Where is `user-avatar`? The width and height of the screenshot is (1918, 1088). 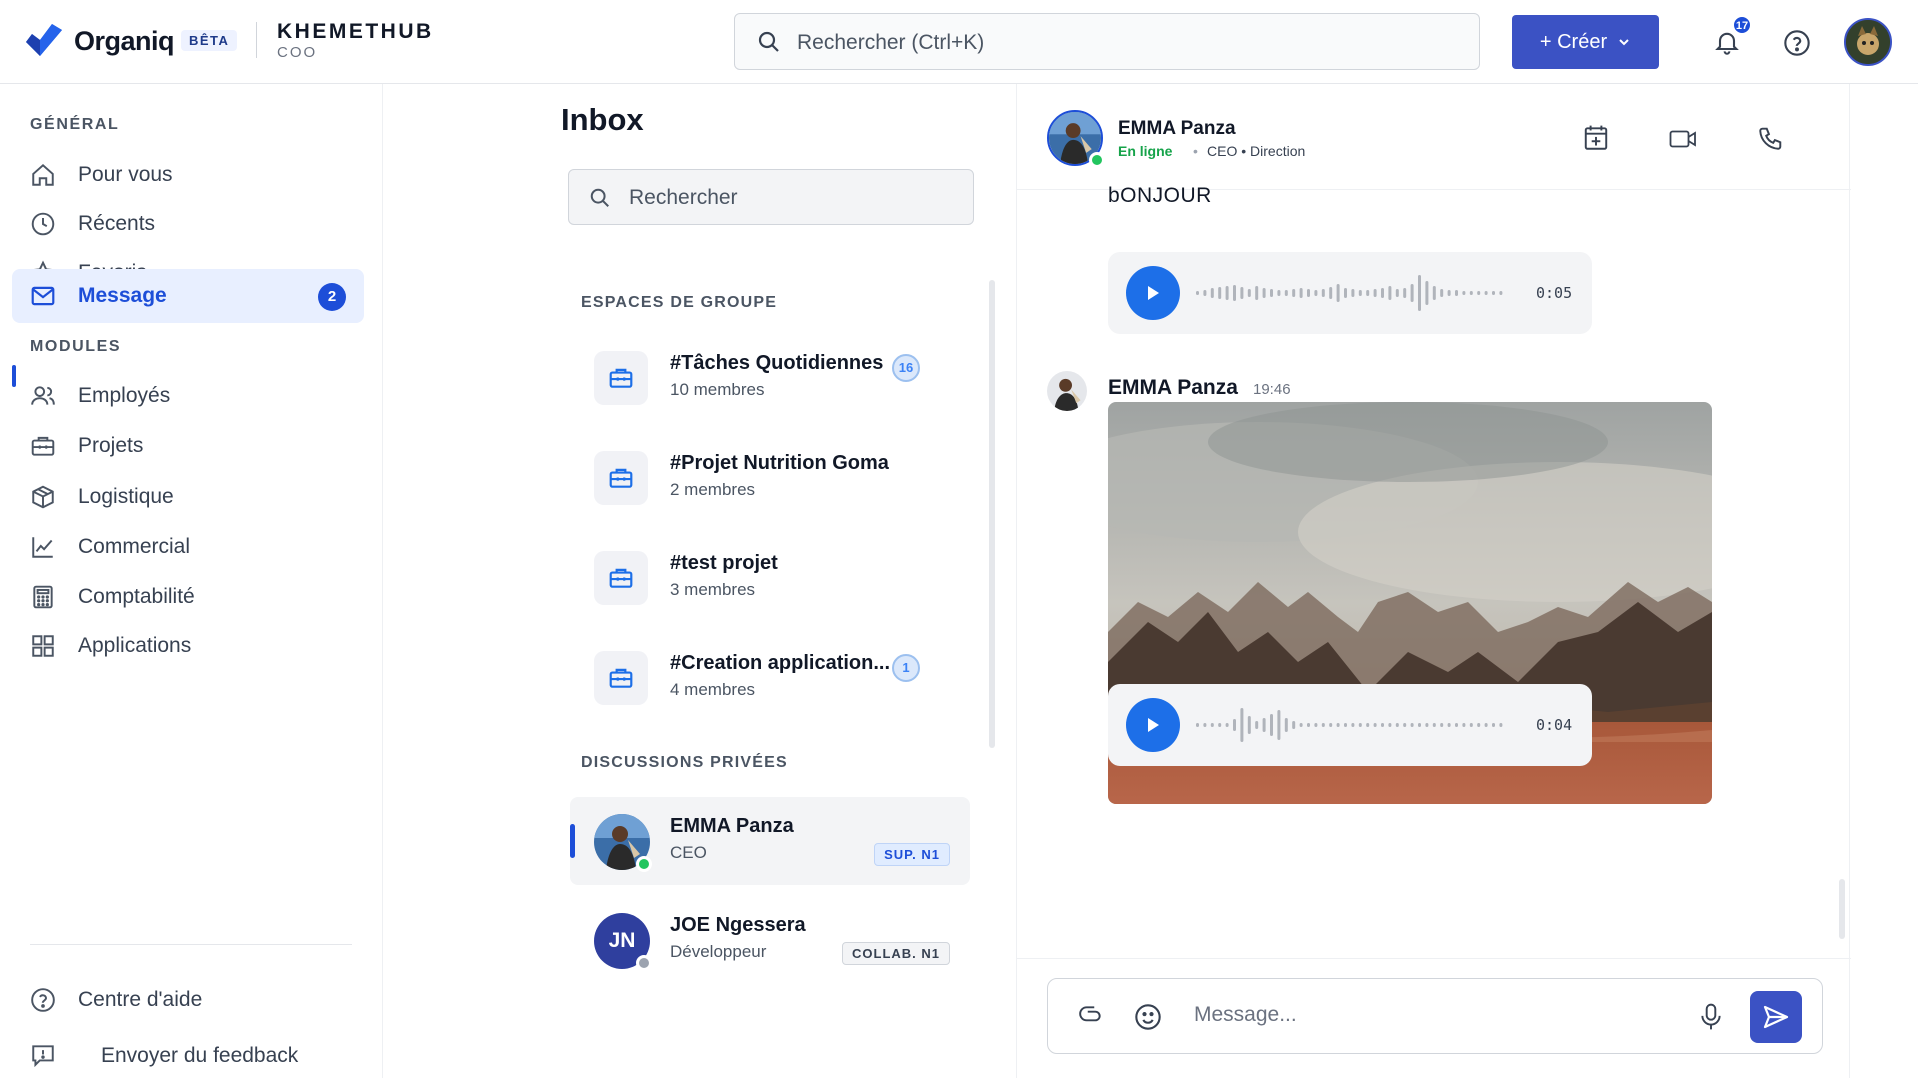 user-avatar is located at coordinates (1868, 42).